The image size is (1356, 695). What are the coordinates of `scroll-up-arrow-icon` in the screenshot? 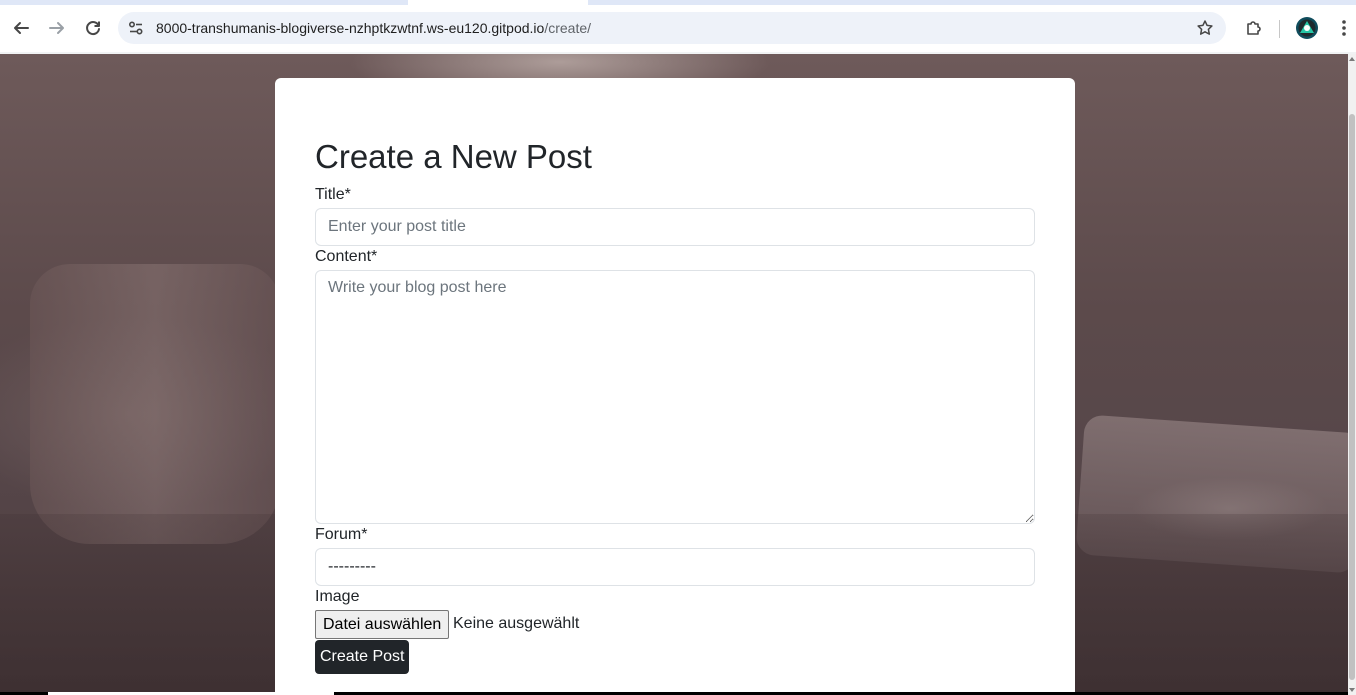 It's located at (1352, 59).